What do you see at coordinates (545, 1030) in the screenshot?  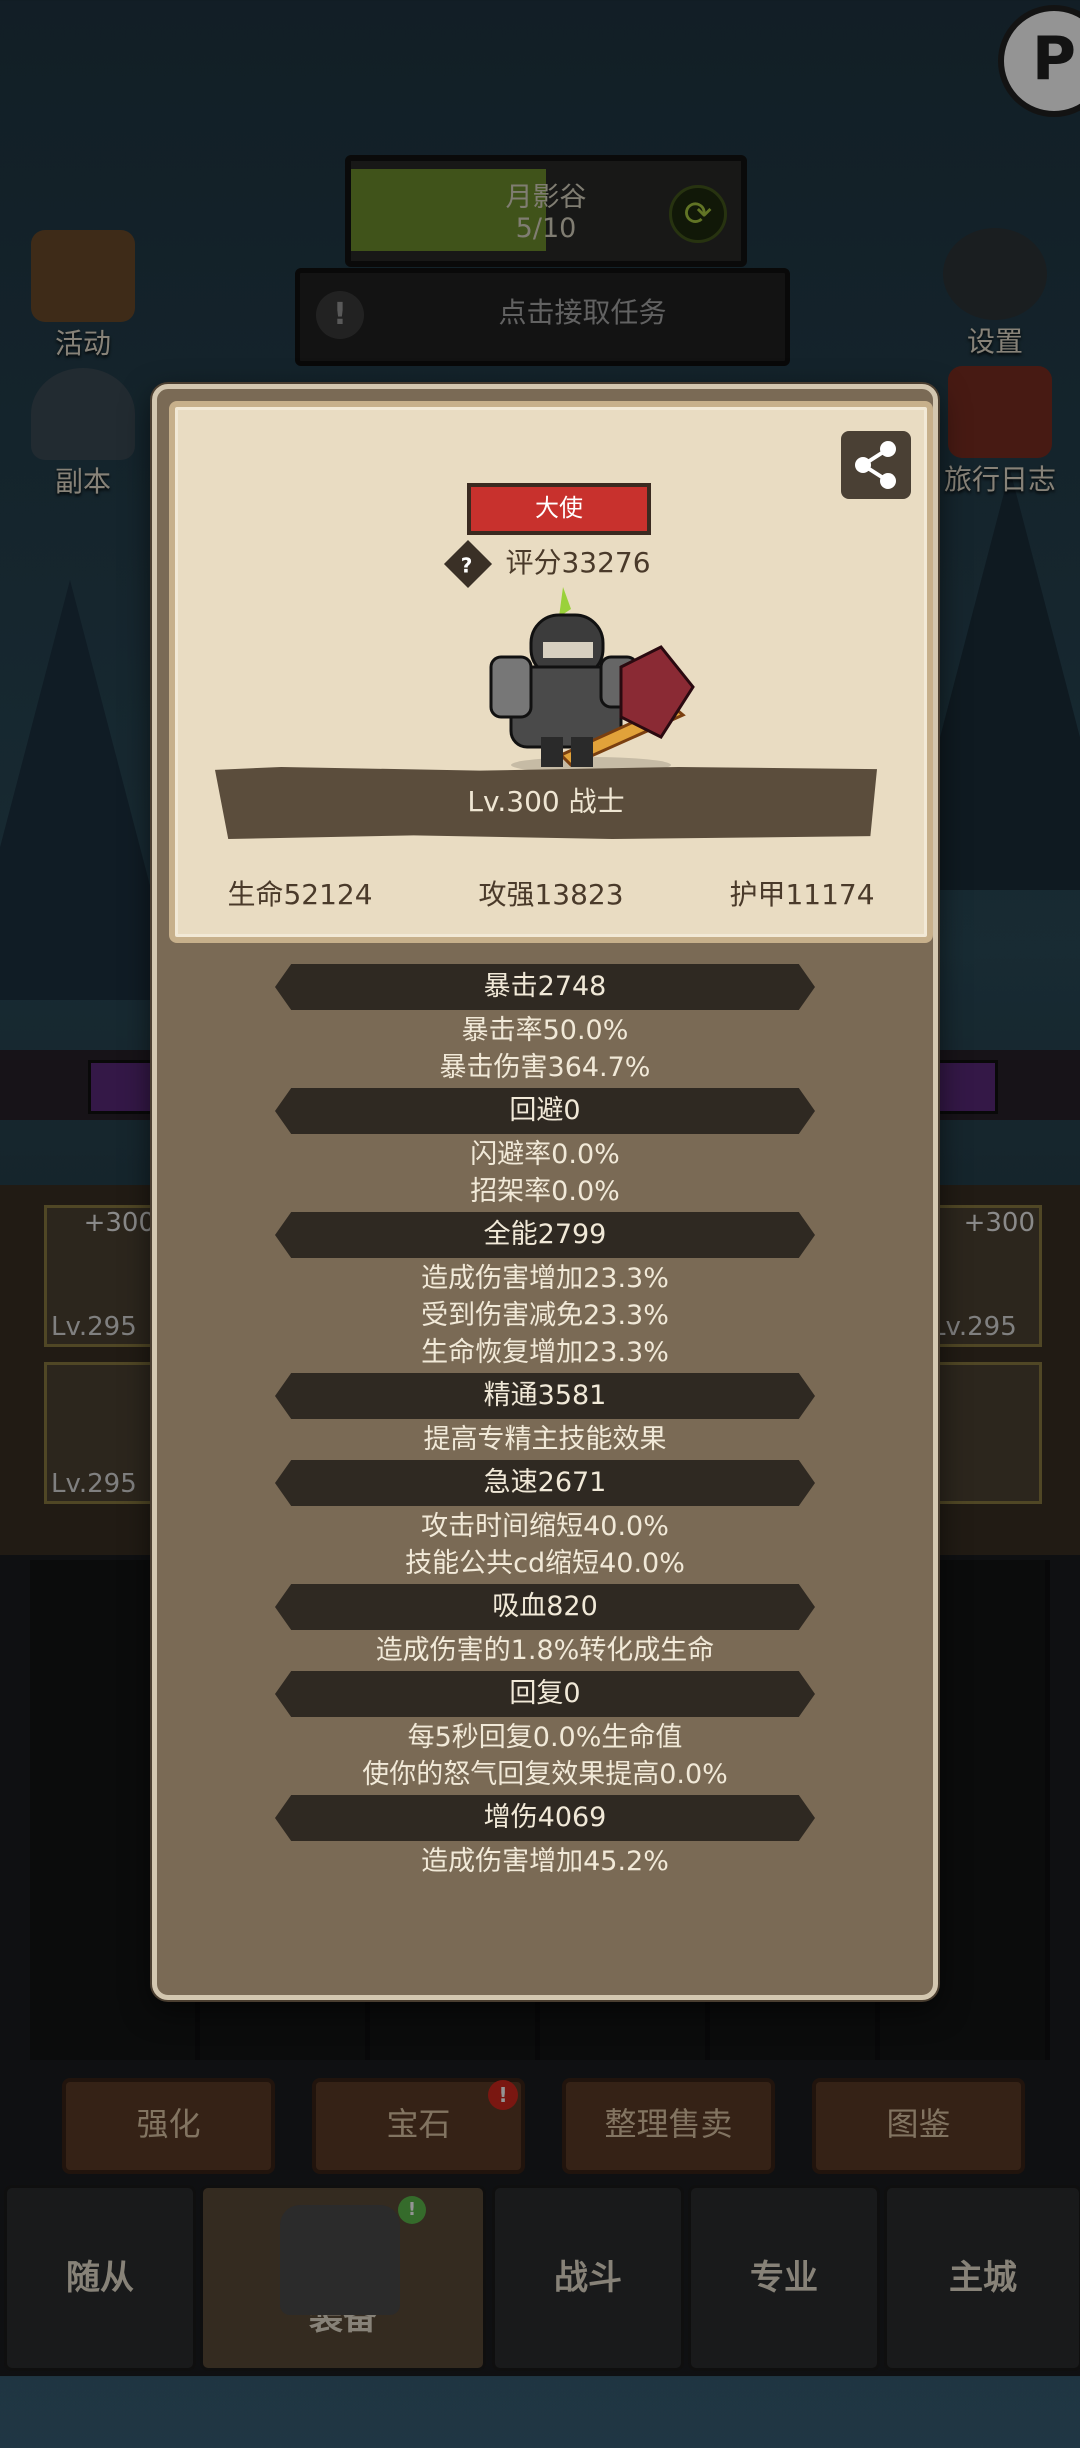 I see `attribute-detail: 暴击率50.0%` at bounding box center [545, 1030].